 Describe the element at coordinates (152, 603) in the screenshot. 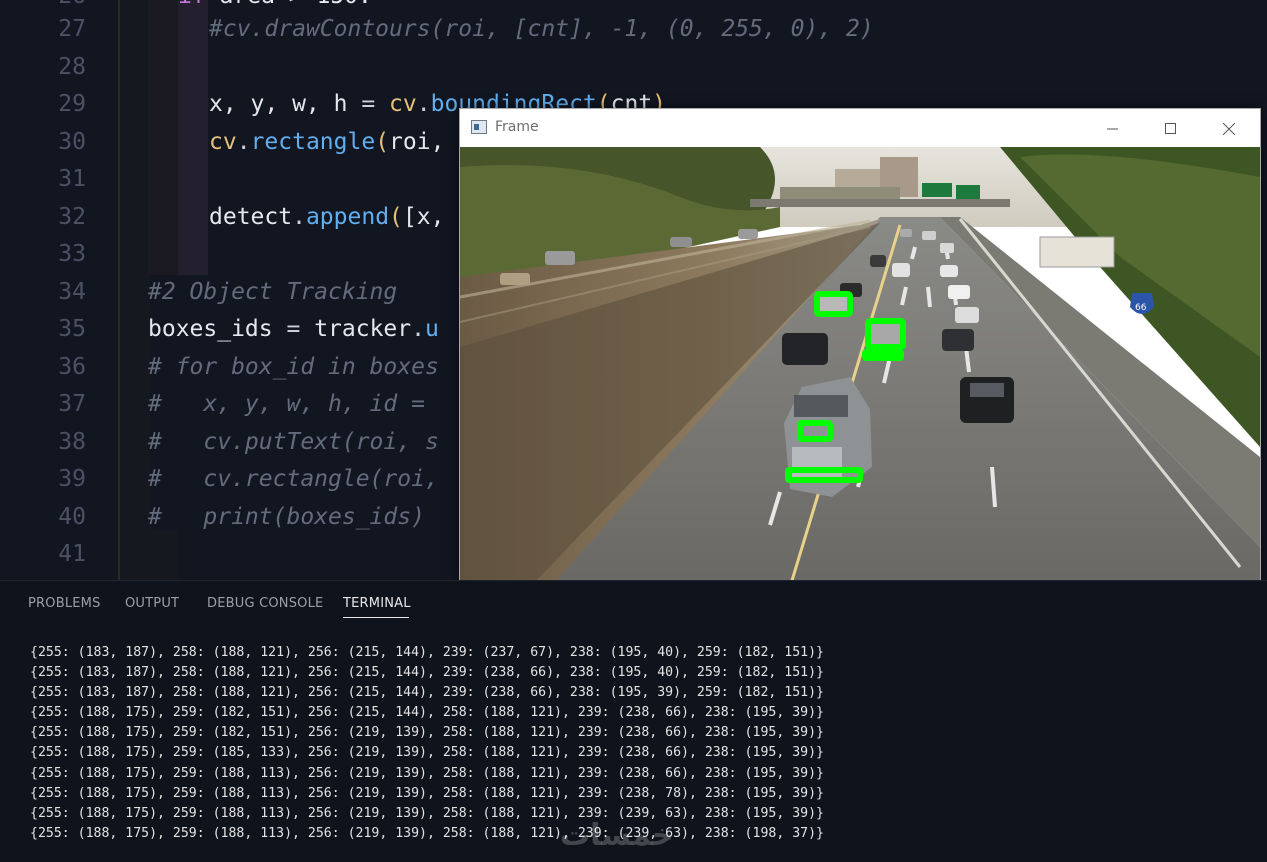

I see `tab-output: OUTPUT` at that location.